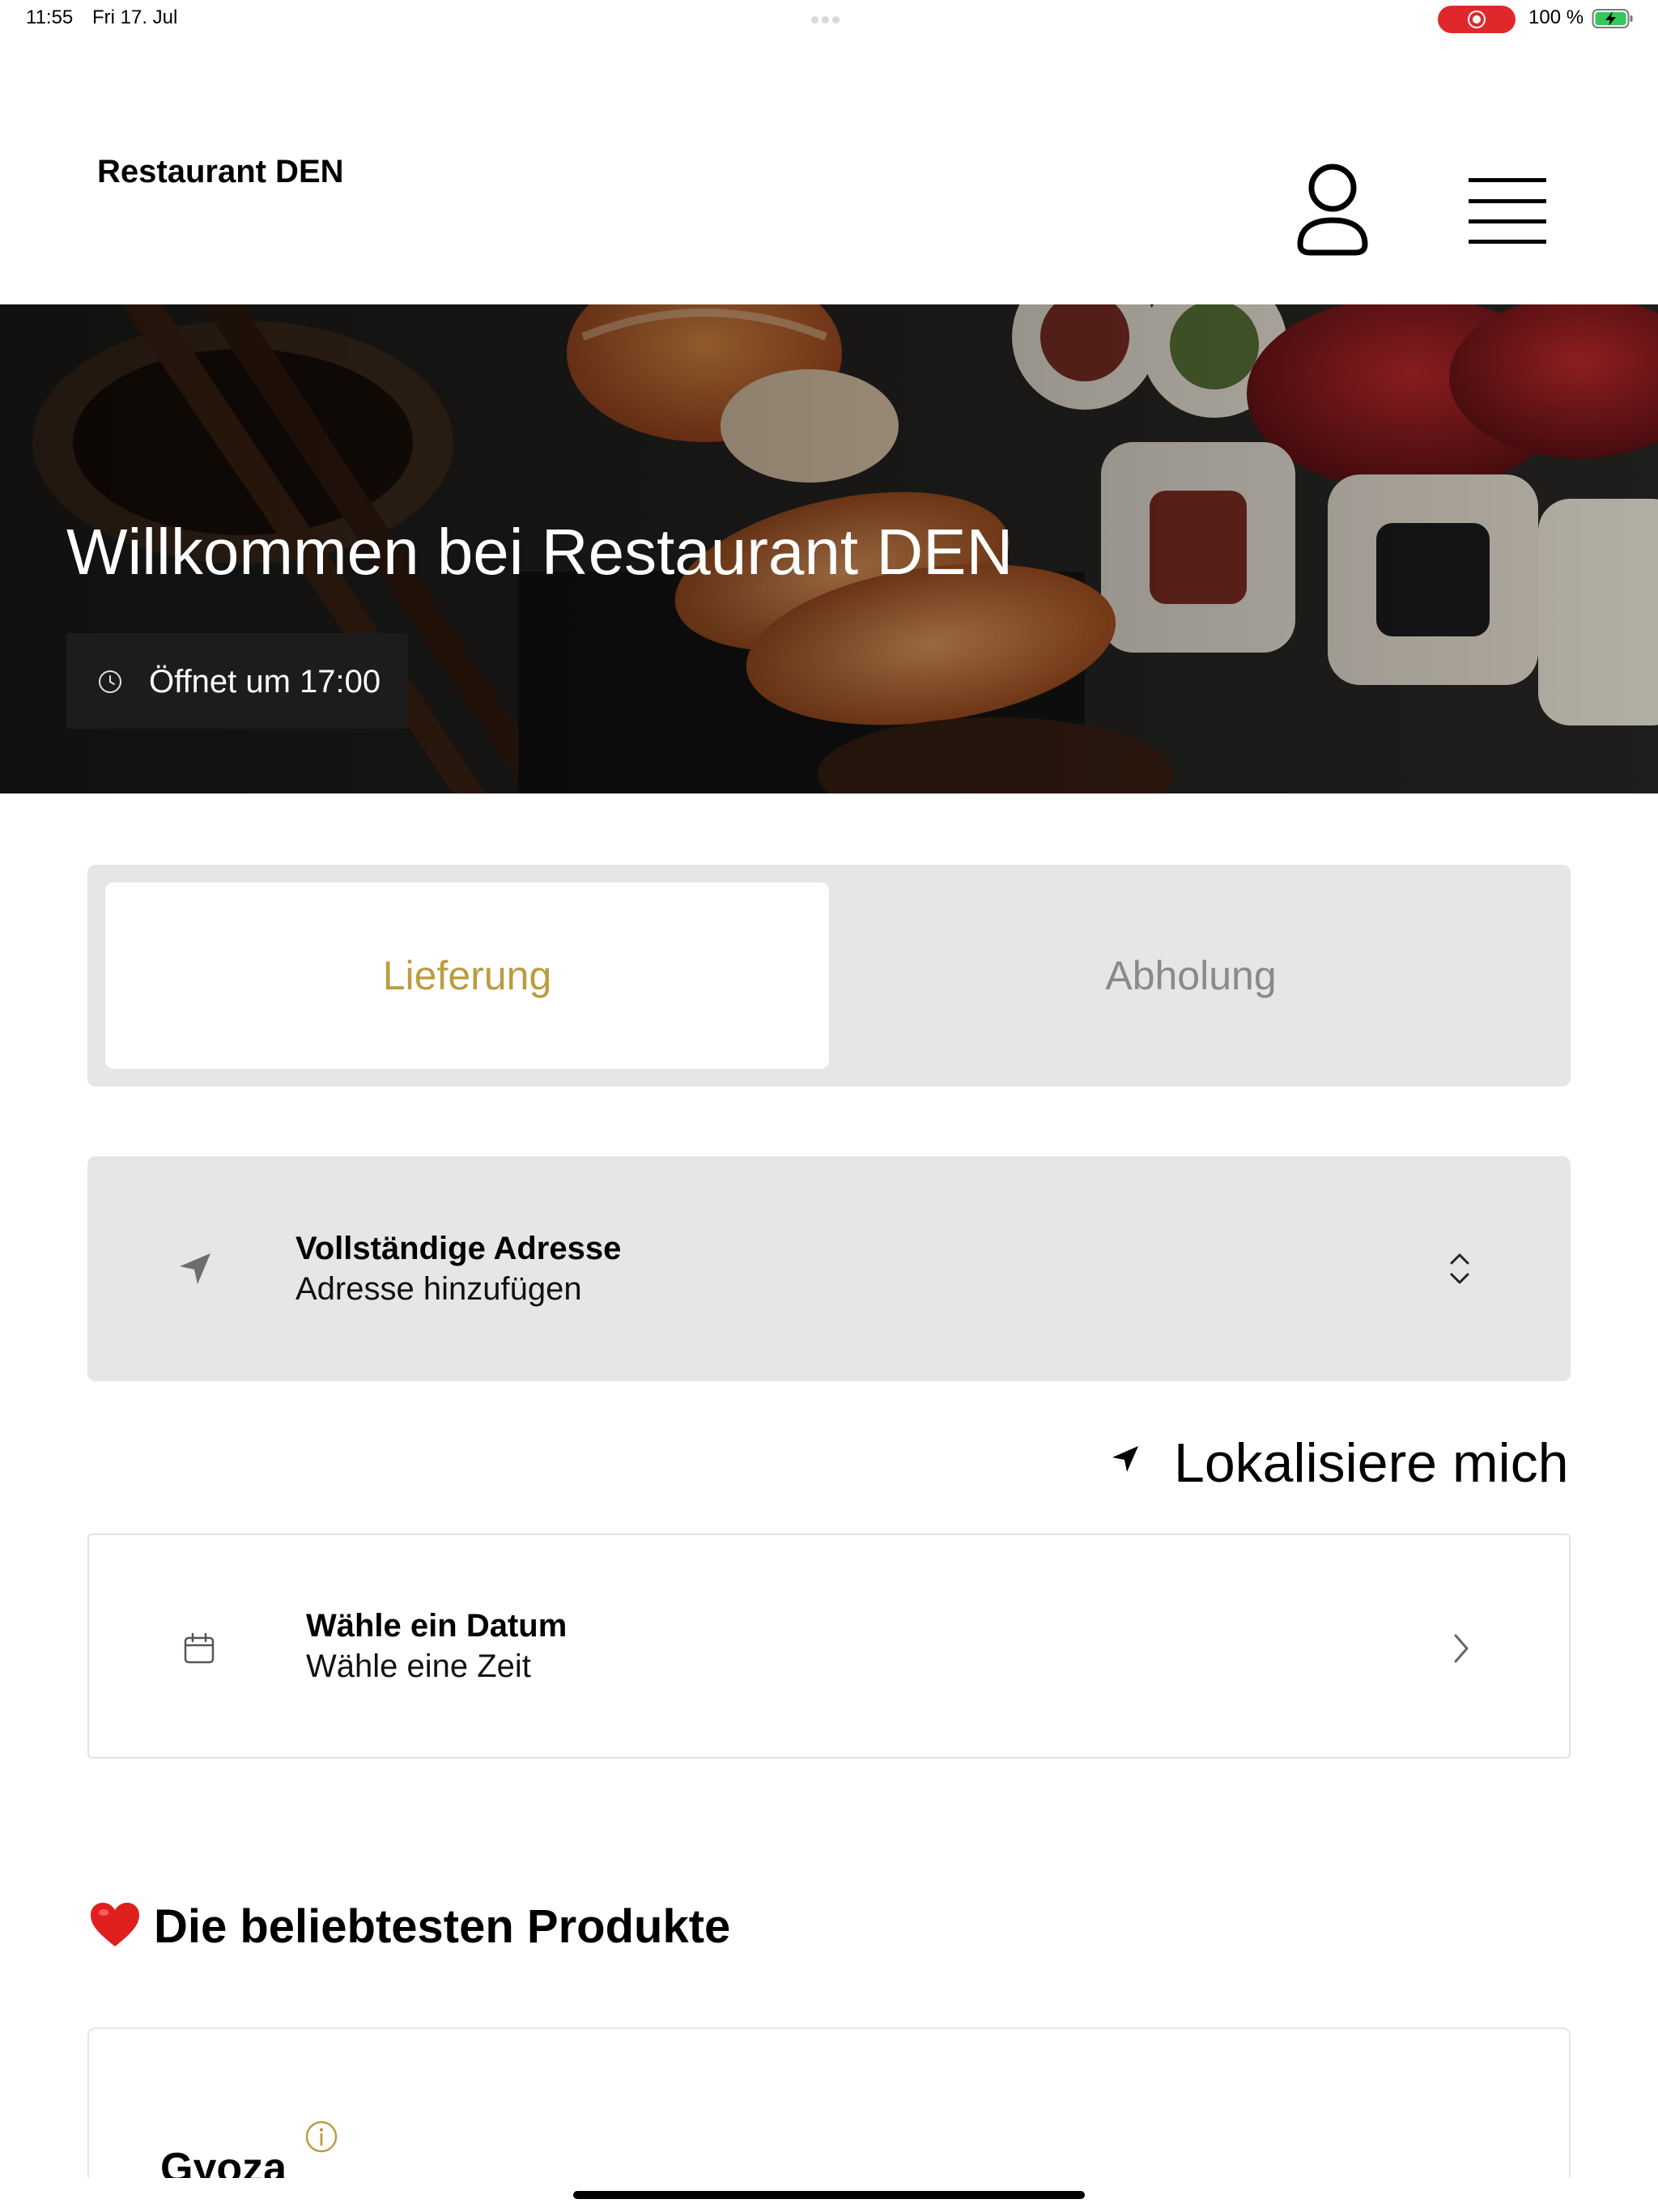 This screenshot has width=1658, height=2212. I want to click on status-time: 11:55, so click(50, 17).